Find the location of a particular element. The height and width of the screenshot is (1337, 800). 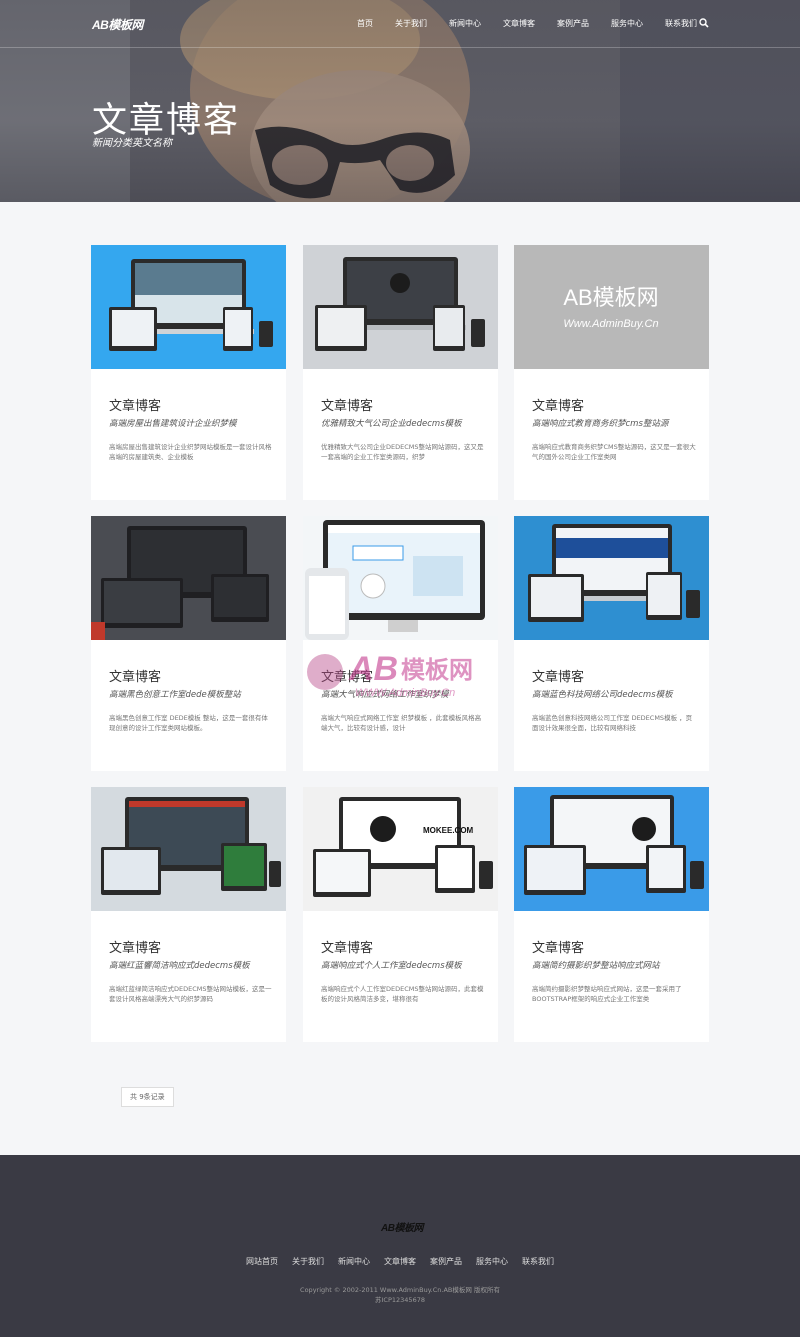

article-thumbnail: AB模板网 Www.AdminBuy.Cn is located at coordinates (611, 307).